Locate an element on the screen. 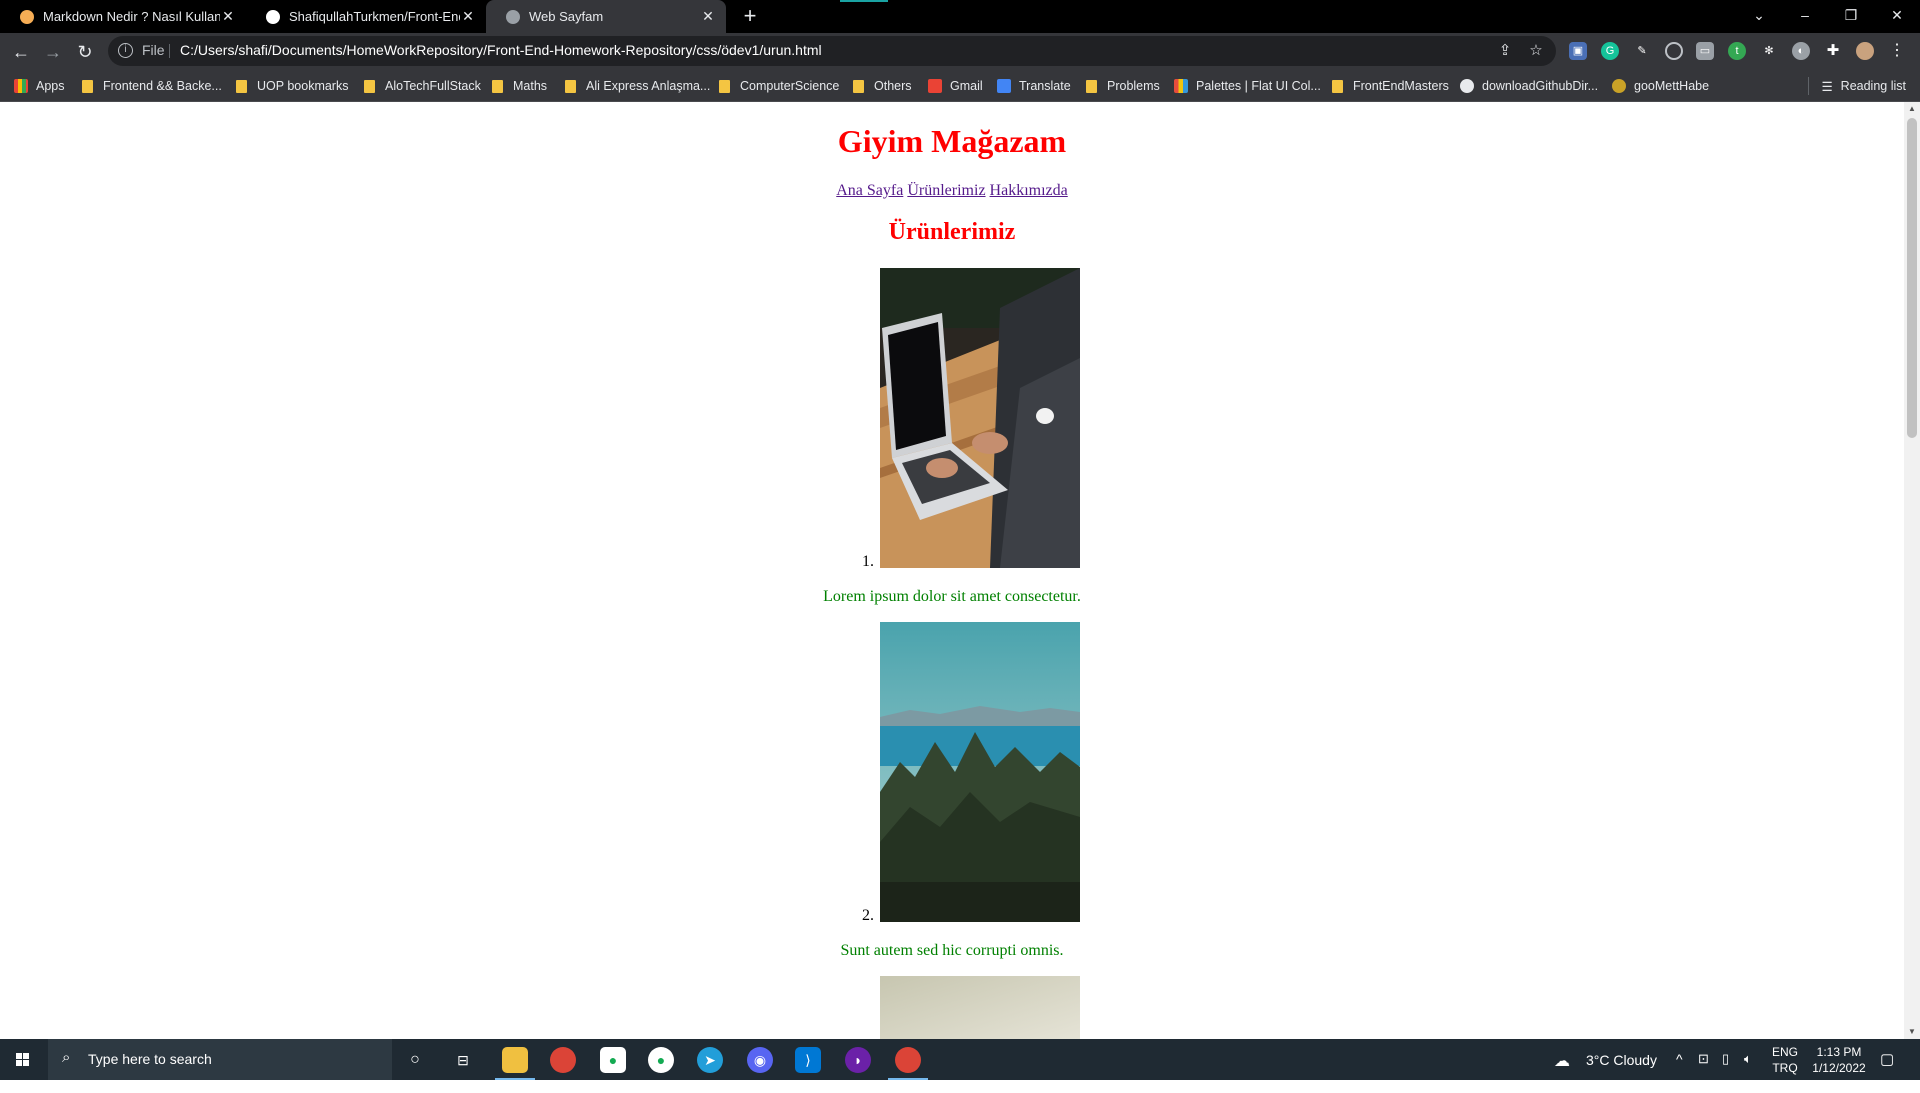 This screenshot has height=1093, width=1920. gmail-icon is located at coordinates (935, 86).